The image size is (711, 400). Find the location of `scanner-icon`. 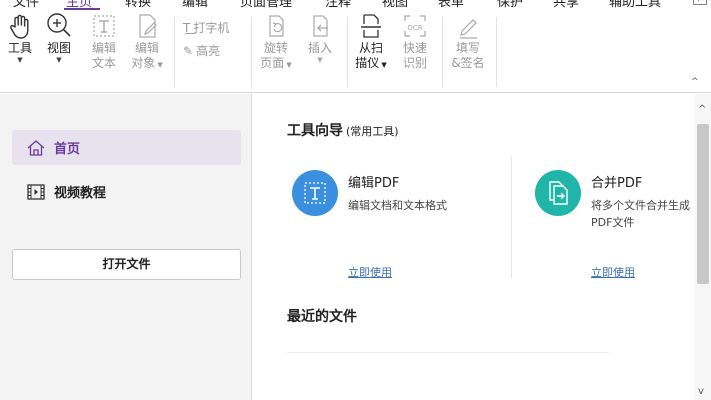

scanner-icon is located at coordinates (371, 26).